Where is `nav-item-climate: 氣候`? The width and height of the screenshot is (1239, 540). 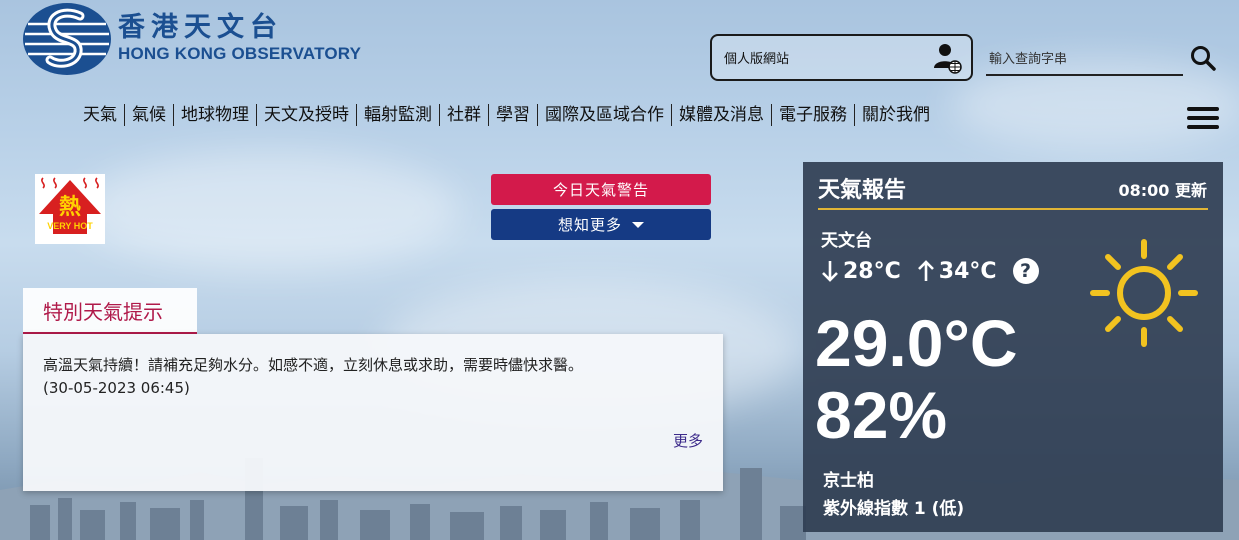 nav-item-climate: 氣候 is located at coordinates (149, 115).